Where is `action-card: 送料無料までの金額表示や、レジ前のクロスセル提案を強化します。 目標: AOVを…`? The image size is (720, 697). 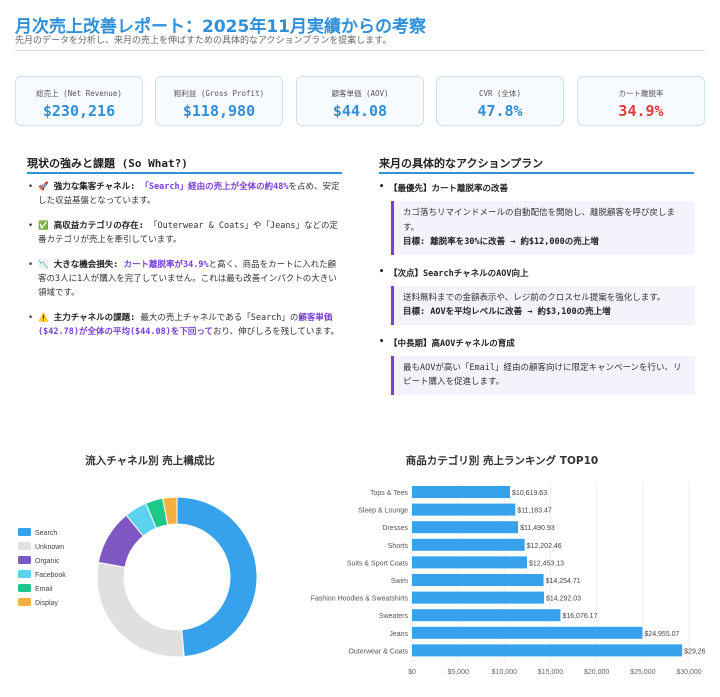 action-card: 送料無料までの金額表示や、レジ前のクロスセル提案を強化します。 目標: AOVを… is located at coordinates (543, 305).